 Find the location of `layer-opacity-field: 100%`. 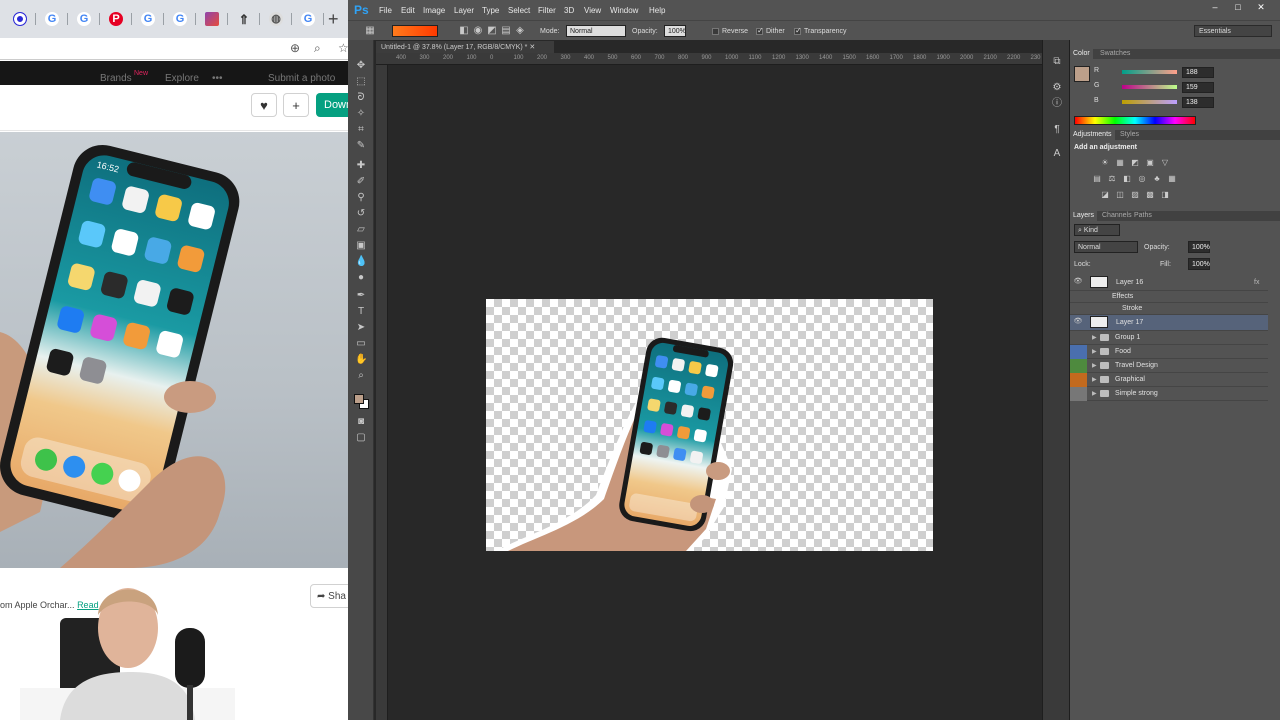

layer-opacity-field: 100% is located at coordinates (1199, 247).